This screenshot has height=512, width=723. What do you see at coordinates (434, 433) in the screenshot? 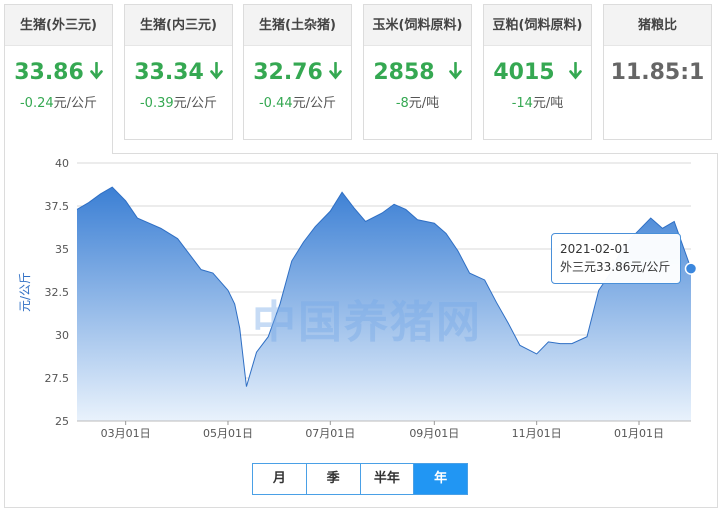
I see `x-tick-label: 09月01日` at bounding box center [434, 433].